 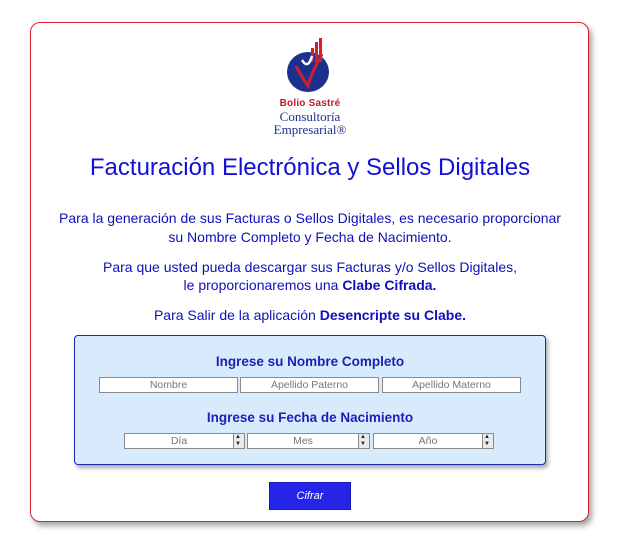 I want to click on desencripte-text: Desencripte su Clabe., so click(x=393, y=315).